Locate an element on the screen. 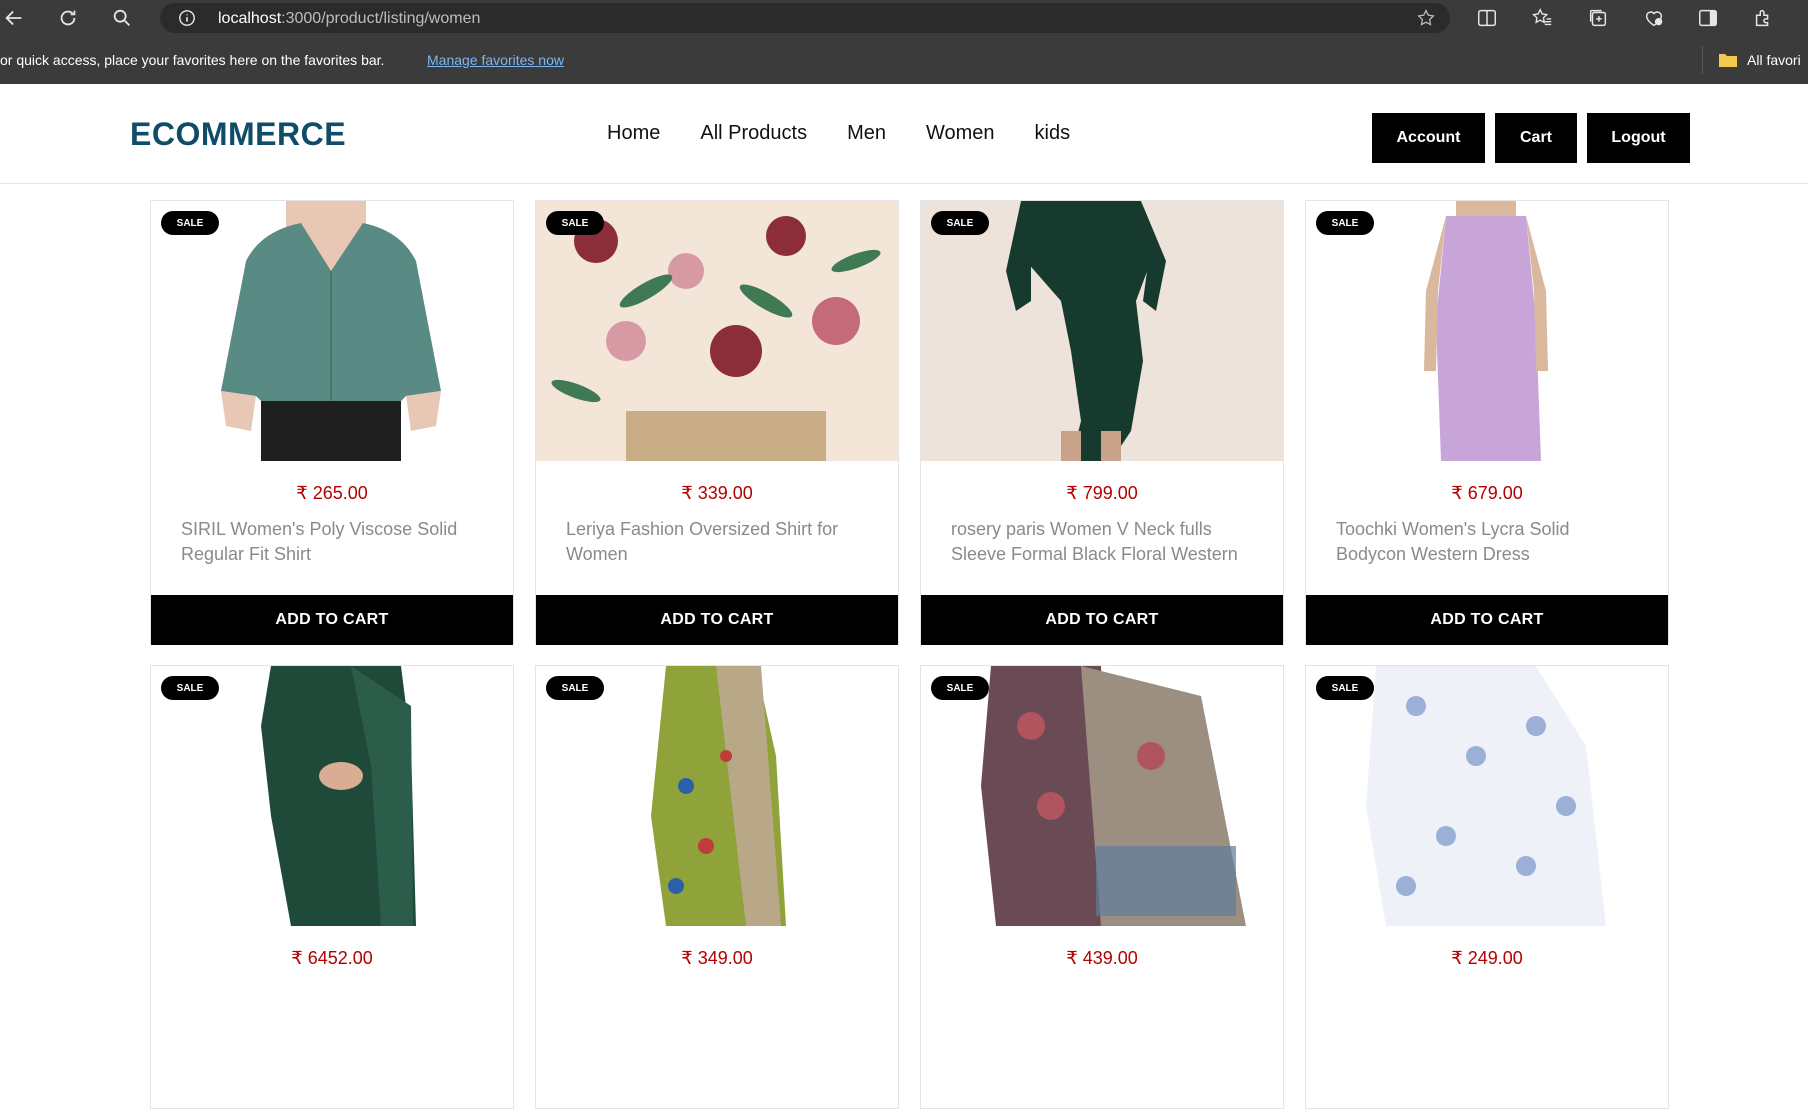  product-card: SALE ₹ 6452.00 is located at coordinates (332, 887).